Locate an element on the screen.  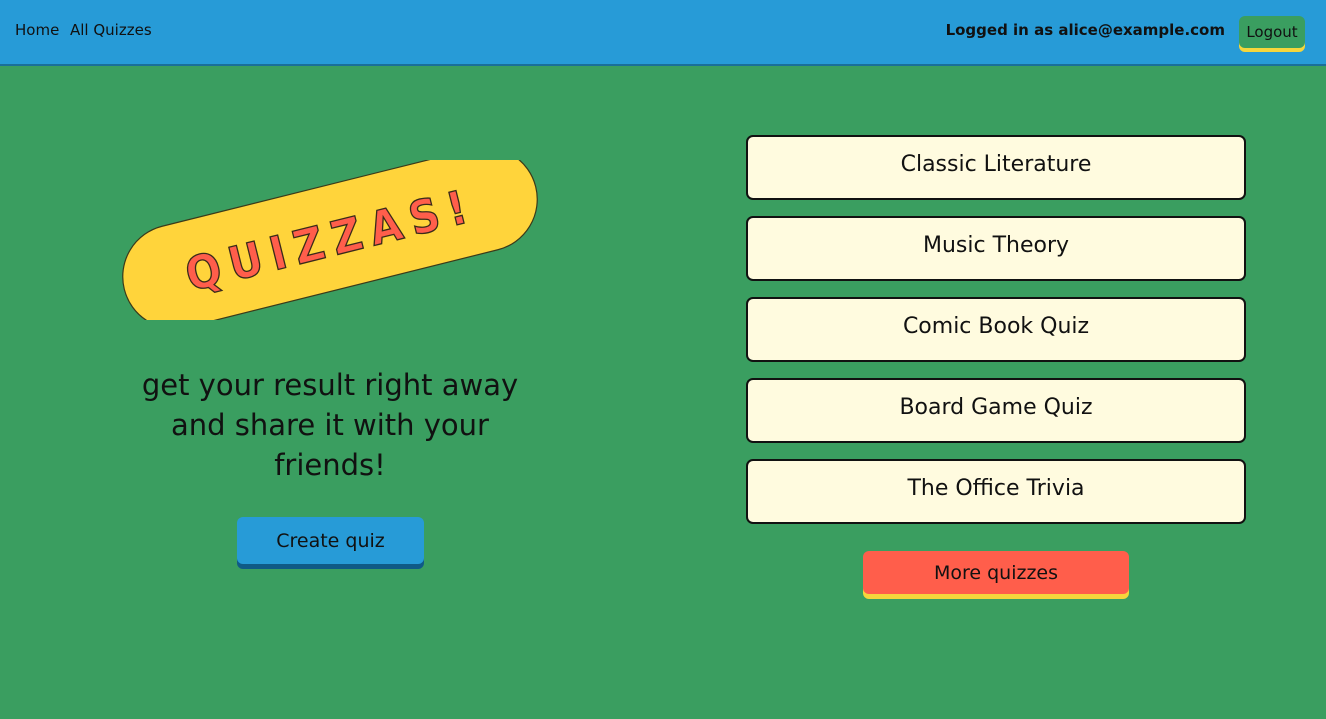
quizzas-logo: QUIZZAS! is located at coordinates (331, 238).